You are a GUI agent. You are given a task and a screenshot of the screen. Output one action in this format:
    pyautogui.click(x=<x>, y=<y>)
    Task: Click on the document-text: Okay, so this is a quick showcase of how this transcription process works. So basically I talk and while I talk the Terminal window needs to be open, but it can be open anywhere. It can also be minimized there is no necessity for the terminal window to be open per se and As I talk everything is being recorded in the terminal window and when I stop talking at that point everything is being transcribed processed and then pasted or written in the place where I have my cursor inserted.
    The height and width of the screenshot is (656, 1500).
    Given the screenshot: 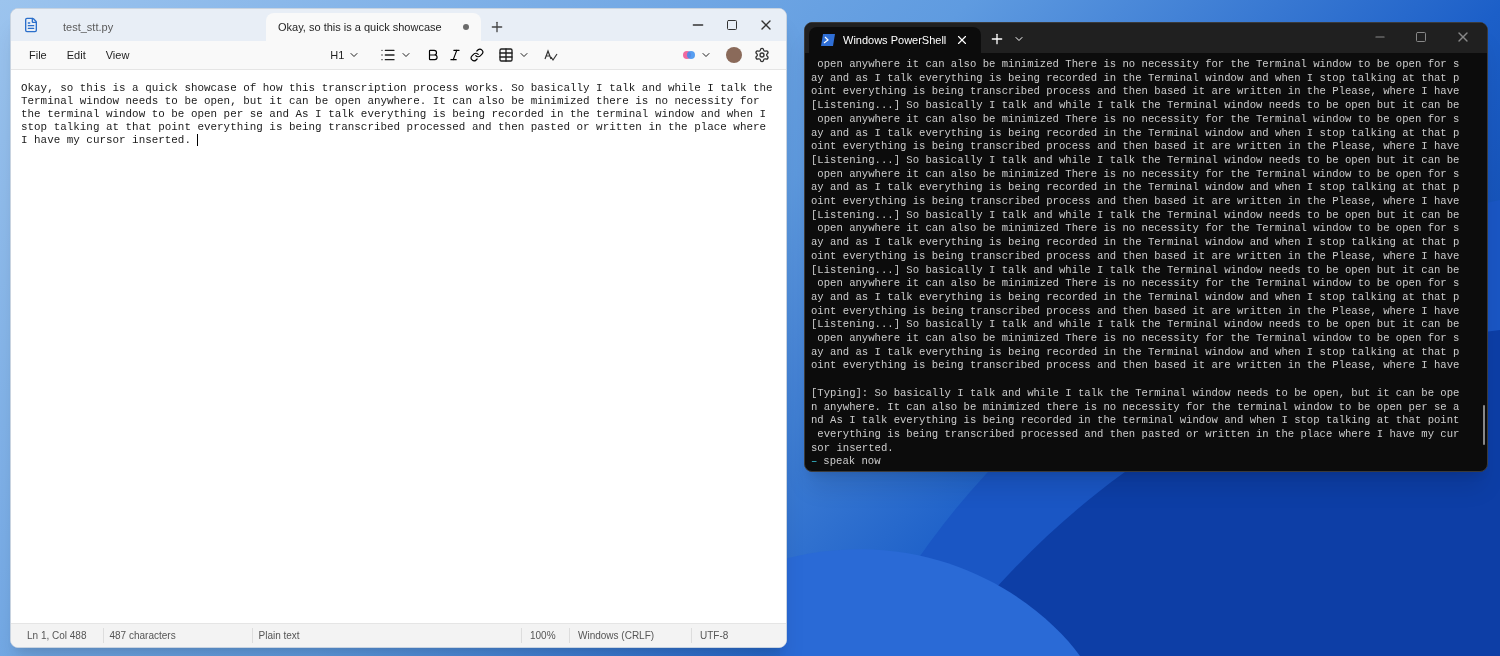 What is the action you would take?
    pyautogui.click(x=398, y=114)
    